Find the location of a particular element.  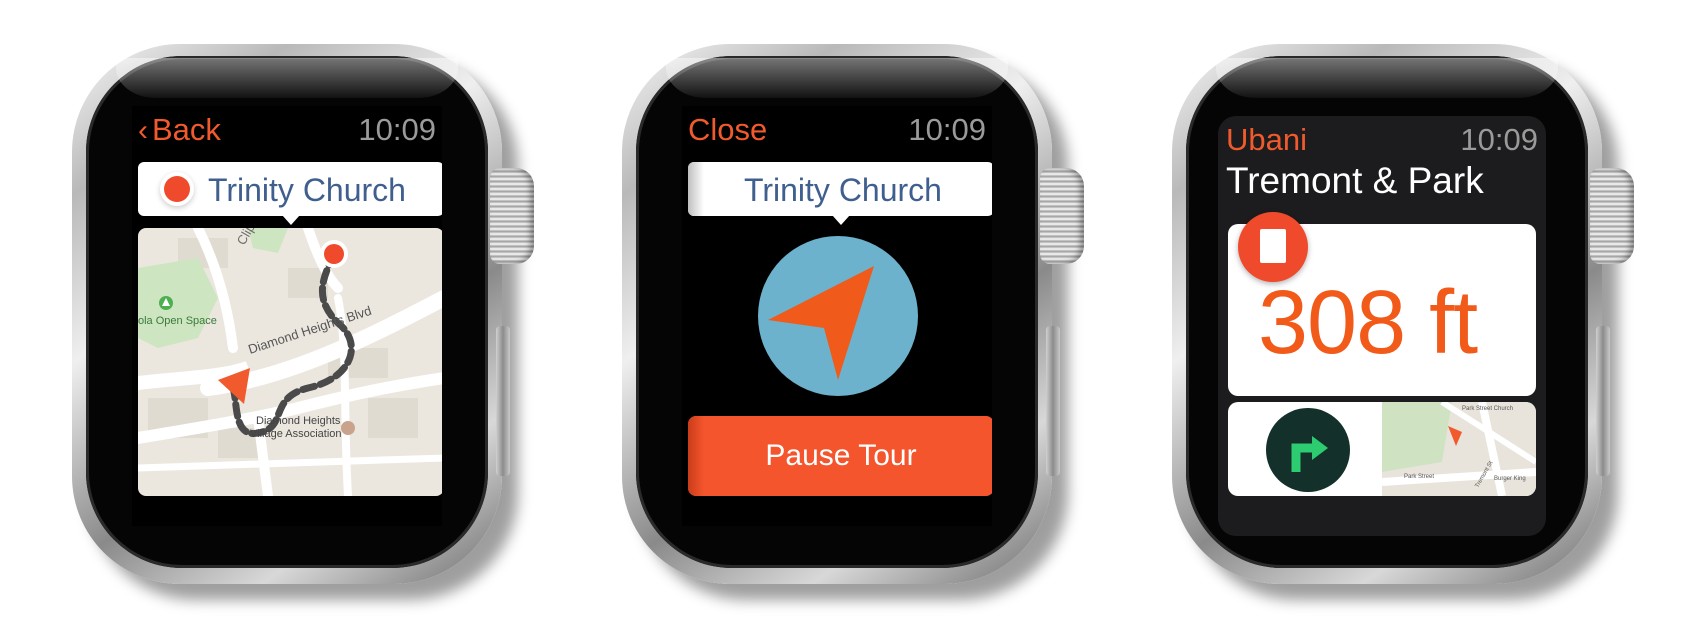

back-button: ‹ Back is located at coordinates (179, 130).